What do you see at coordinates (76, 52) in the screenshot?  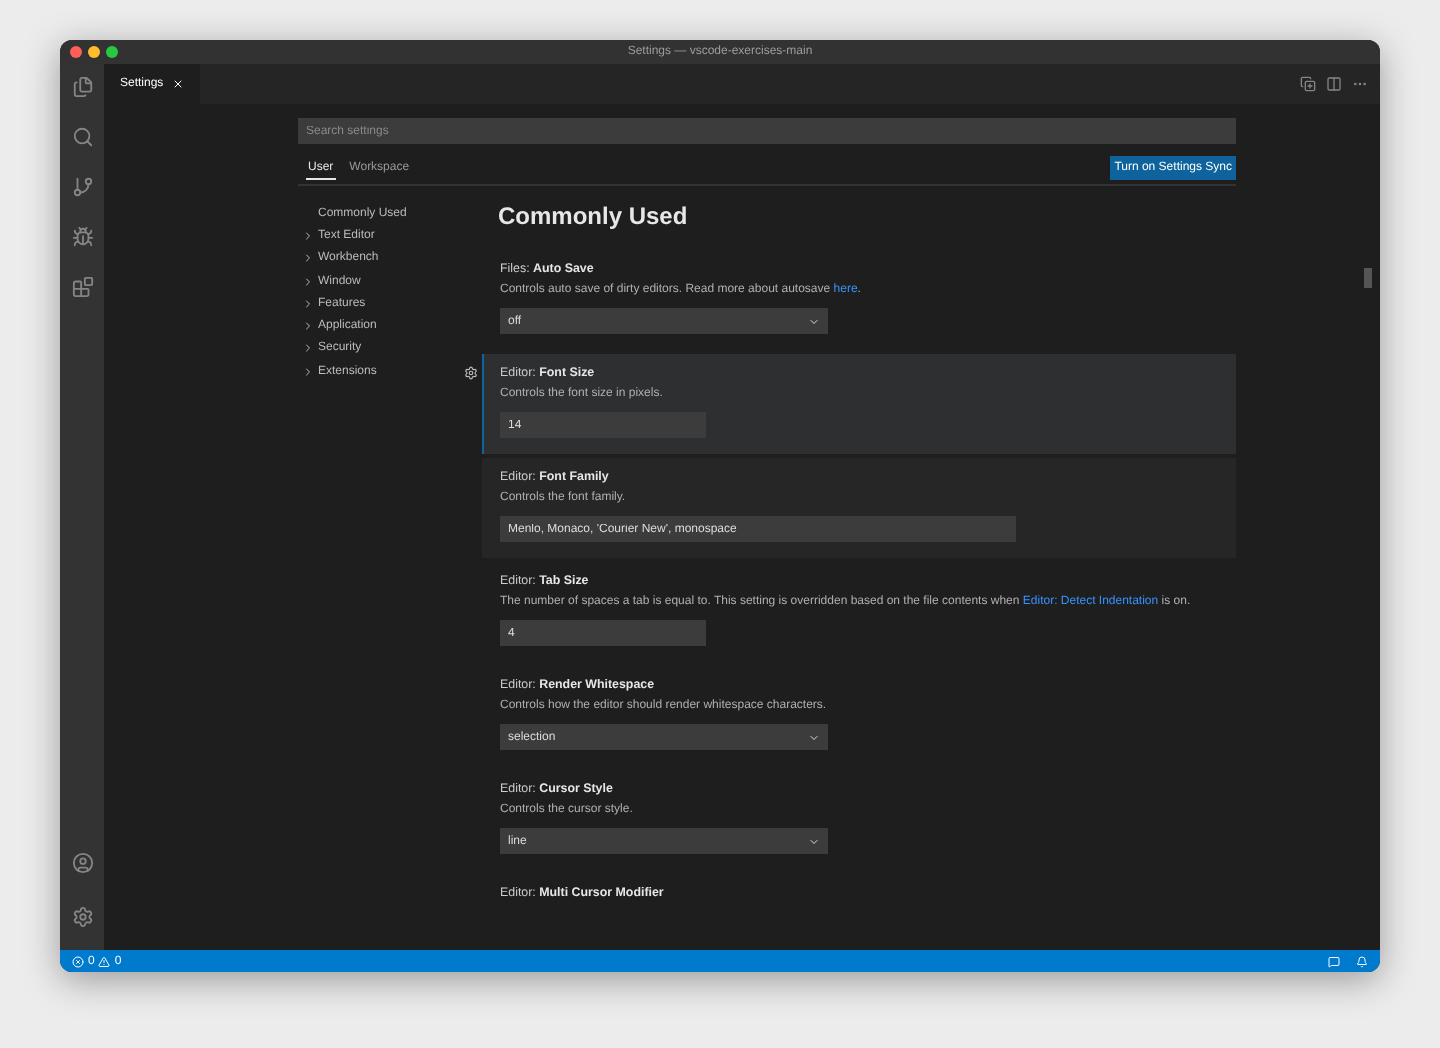 I see `close-dot` at bounding box center [76, 52].